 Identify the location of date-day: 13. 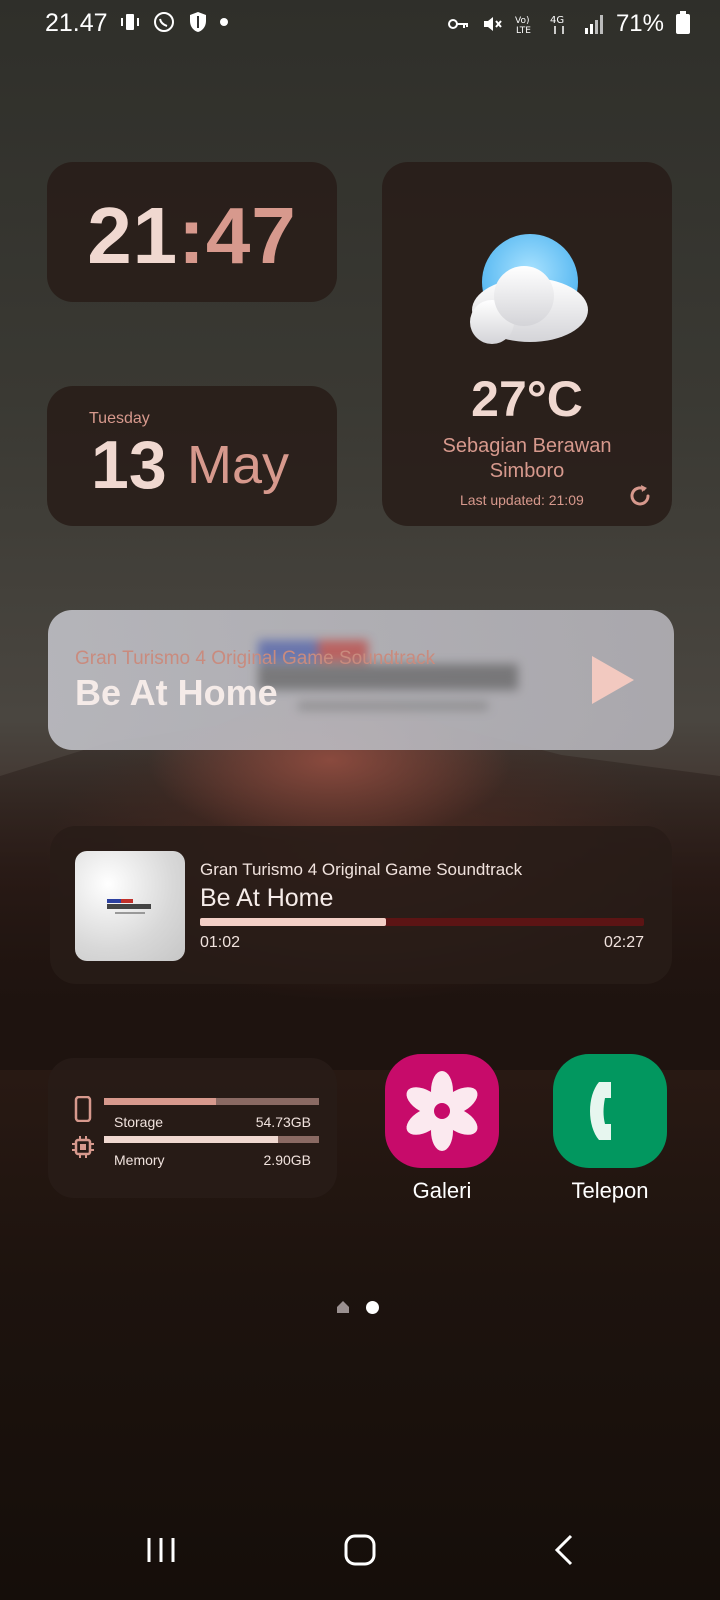
(129, 465).